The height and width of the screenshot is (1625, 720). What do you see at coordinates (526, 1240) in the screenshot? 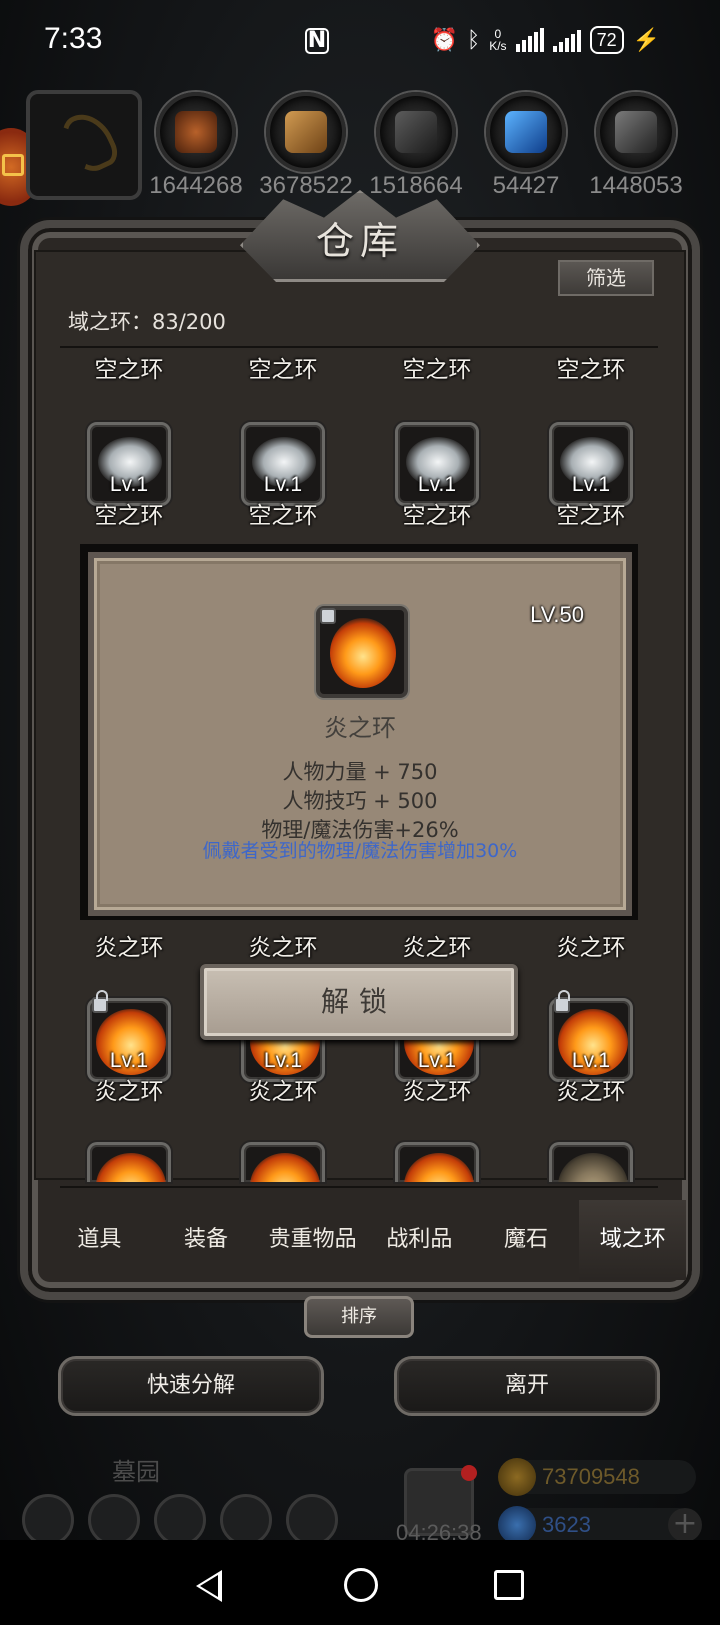
I see `tab-magic-stone: 魔石` at bounding box center [526, 1240].